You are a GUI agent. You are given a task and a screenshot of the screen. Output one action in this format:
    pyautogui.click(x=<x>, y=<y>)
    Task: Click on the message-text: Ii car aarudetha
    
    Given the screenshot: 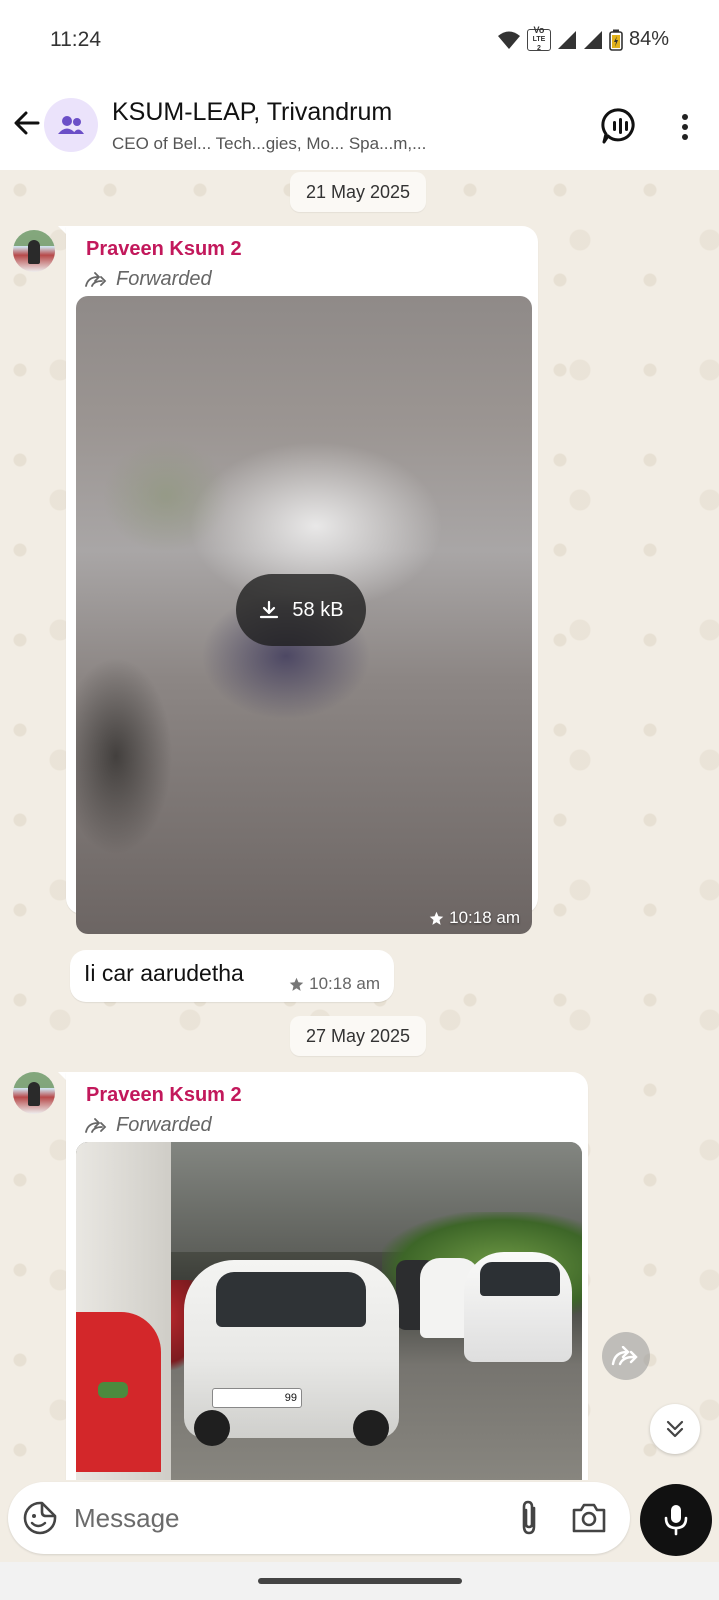 What is the action you would take?
    pyautogui.click(x=164, y=973)
    